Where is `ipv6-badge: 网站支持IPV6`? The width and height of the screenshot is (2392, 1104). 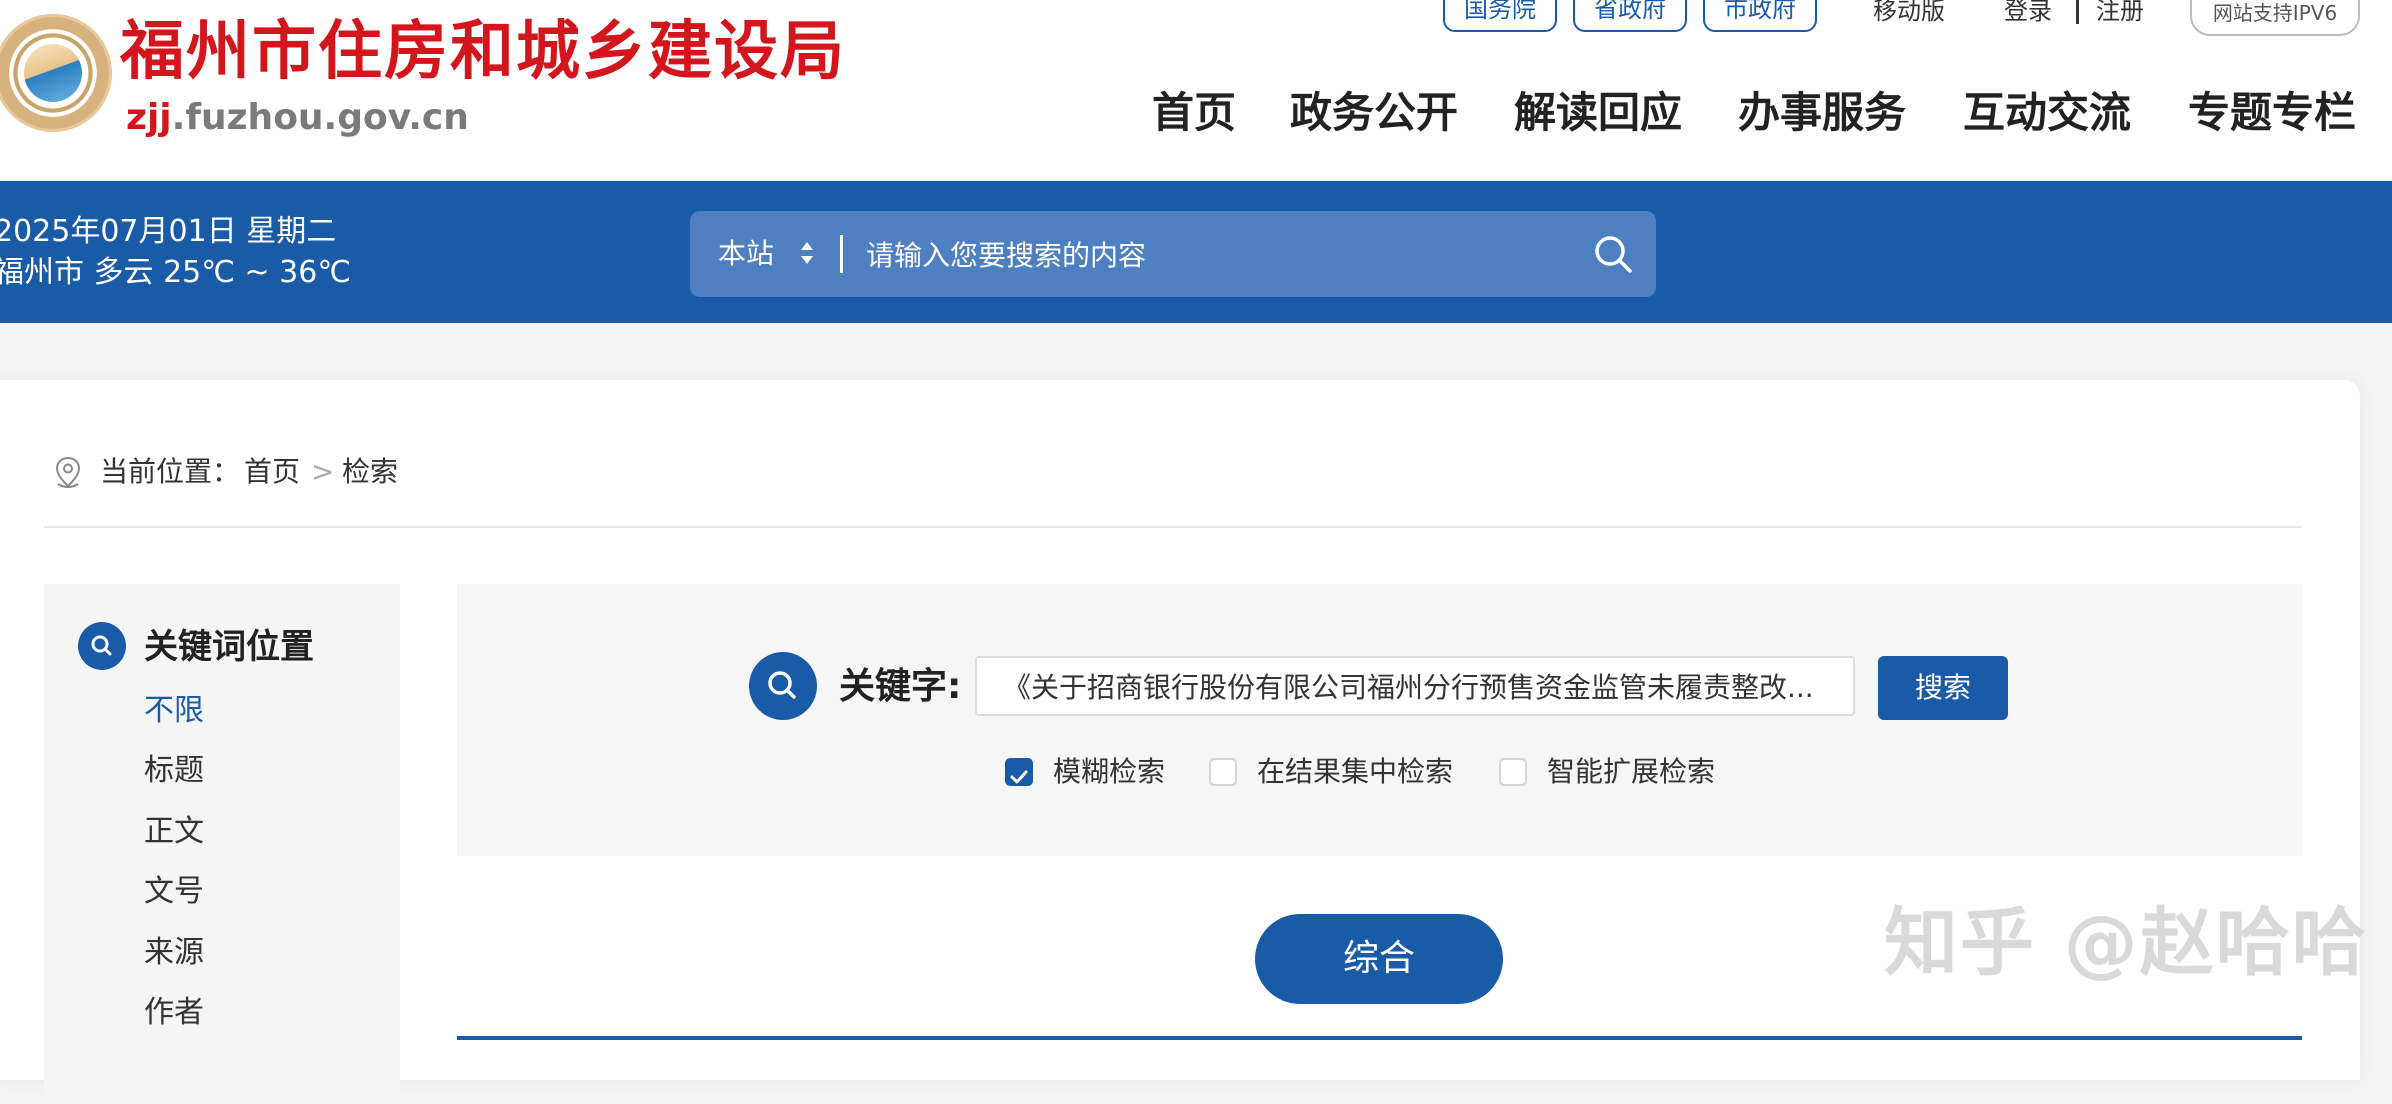
ipv6-badge: 网站支持IPV6 is located at coordinates (2275, 18).